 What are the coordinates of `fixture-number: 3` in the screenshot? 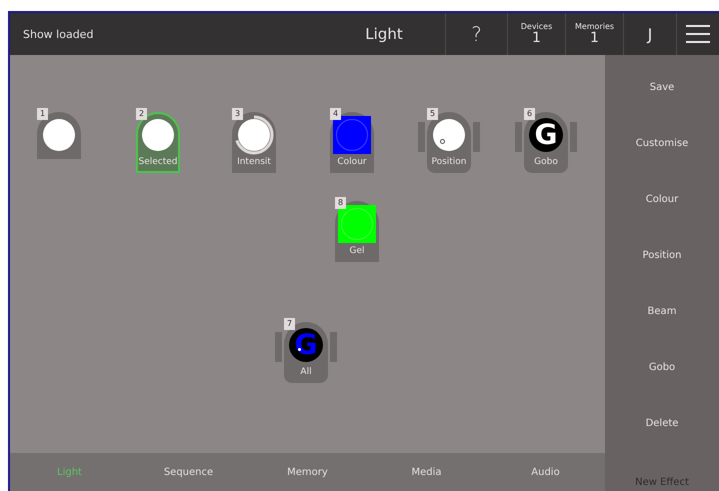 It's located at (237, 114).